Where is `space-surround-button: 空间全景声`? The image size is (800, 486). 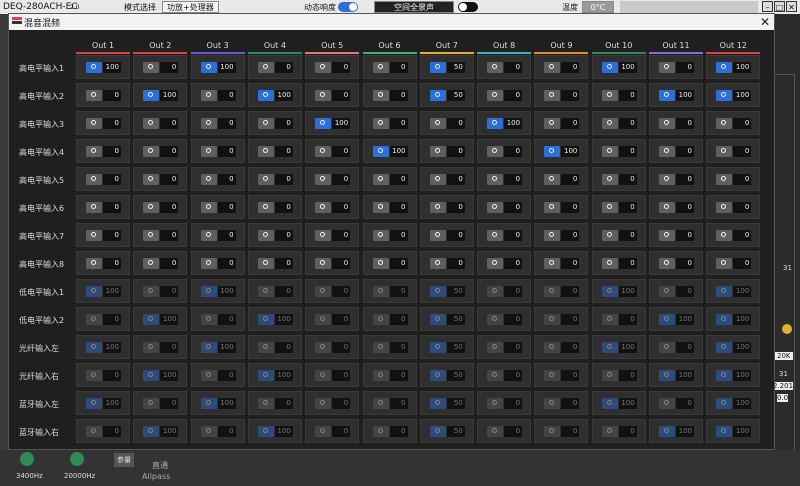 space-surround-button: 空间全景声 is located at coordinates (414, 7).